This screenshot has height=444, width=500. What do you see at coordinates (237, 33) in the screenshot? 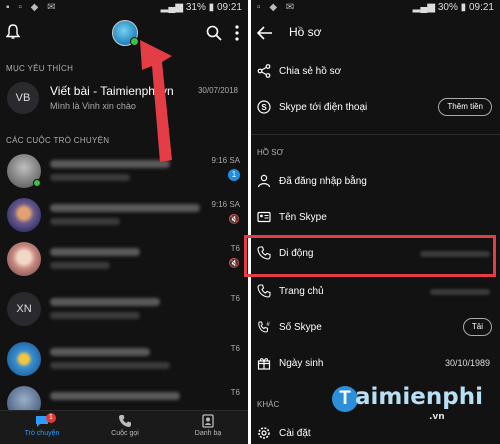
I see `more-options-icon` at bounding box center [237, 33].